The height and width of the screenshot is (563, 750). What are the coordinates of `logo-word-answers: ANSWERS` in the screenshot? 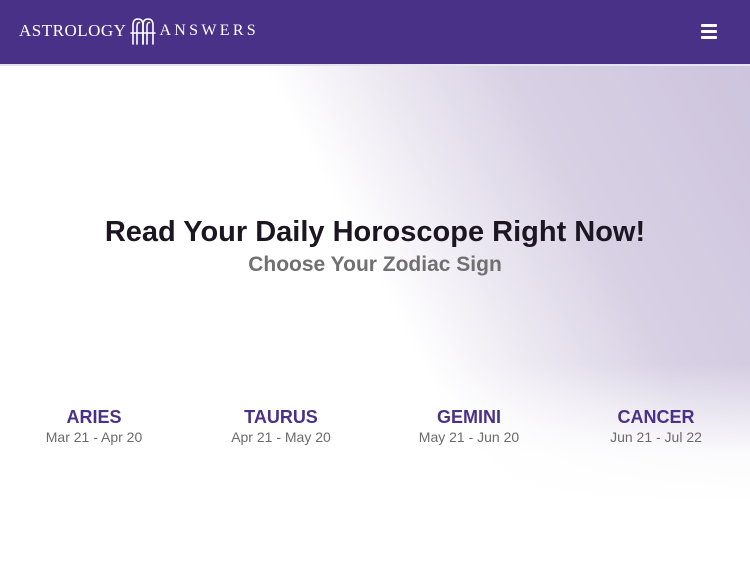 It's located at (209, 30).